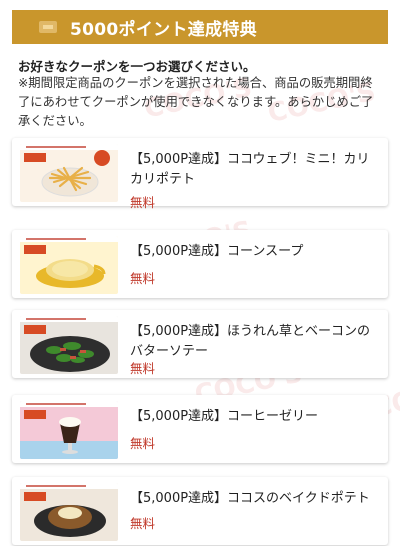 This screenshot has height=546, width=400. What do you see at coordinates (48, 27) in the screenshot?
I see `ticket-icon` at bounding box center [48, 27].